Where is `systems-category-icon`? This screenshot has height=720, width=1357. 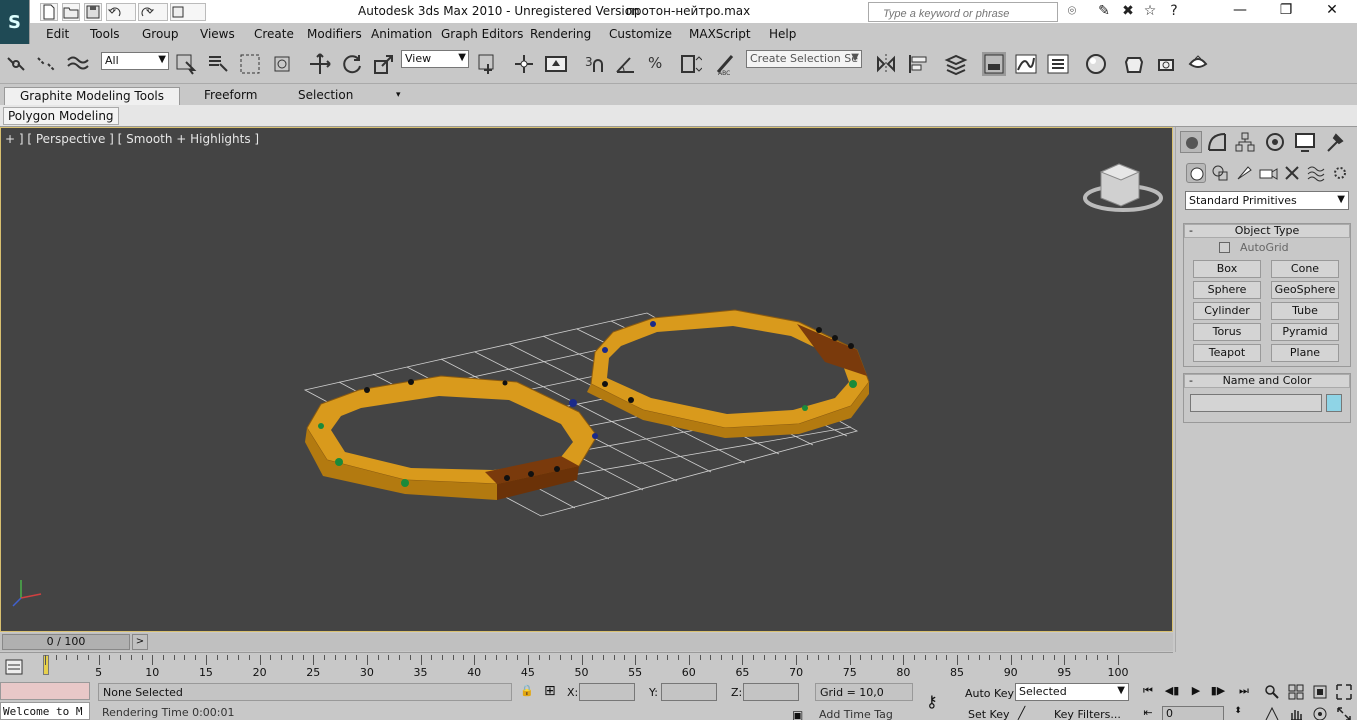 systems-category-icon is located at coordinates (1340, 173).